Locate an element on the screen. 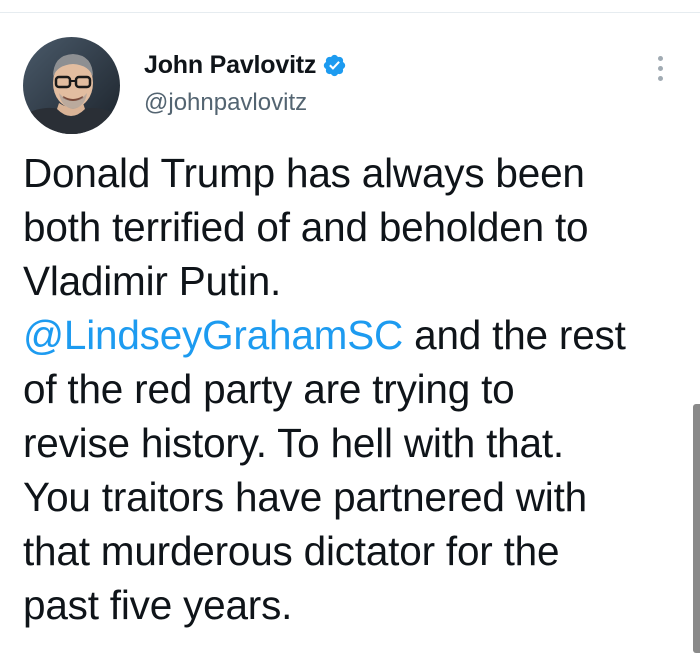  author-name-row: John Pavlovitz is located at coordinates (245, 65).